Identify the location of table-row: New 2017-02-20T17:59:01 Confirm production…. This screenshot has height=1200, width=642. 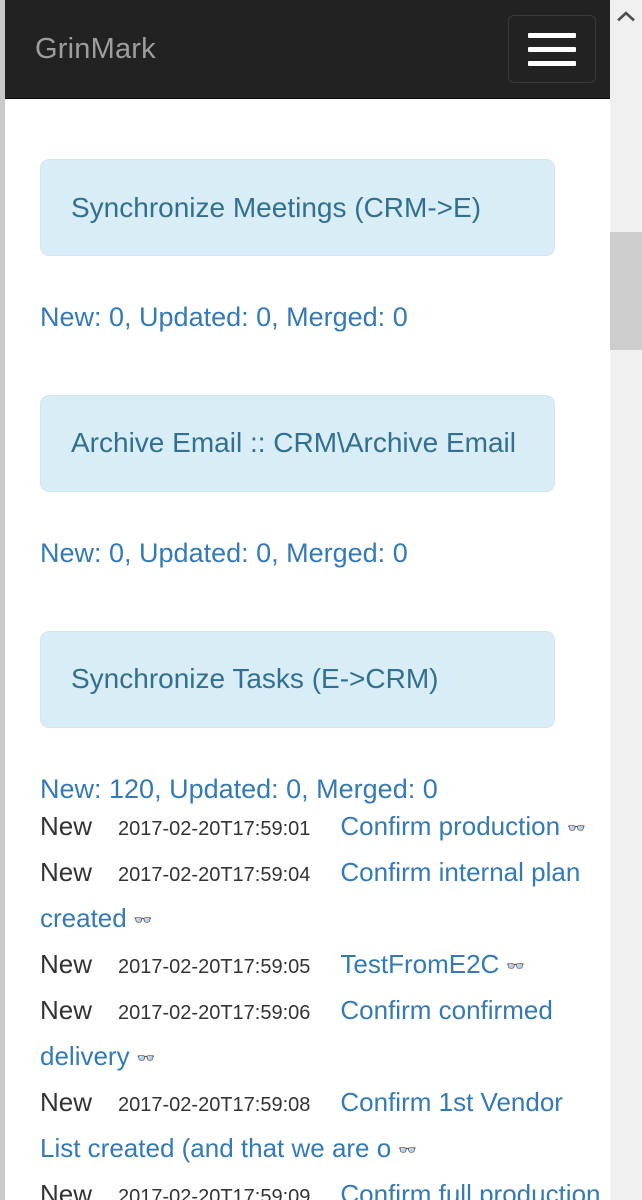
(322, 831).